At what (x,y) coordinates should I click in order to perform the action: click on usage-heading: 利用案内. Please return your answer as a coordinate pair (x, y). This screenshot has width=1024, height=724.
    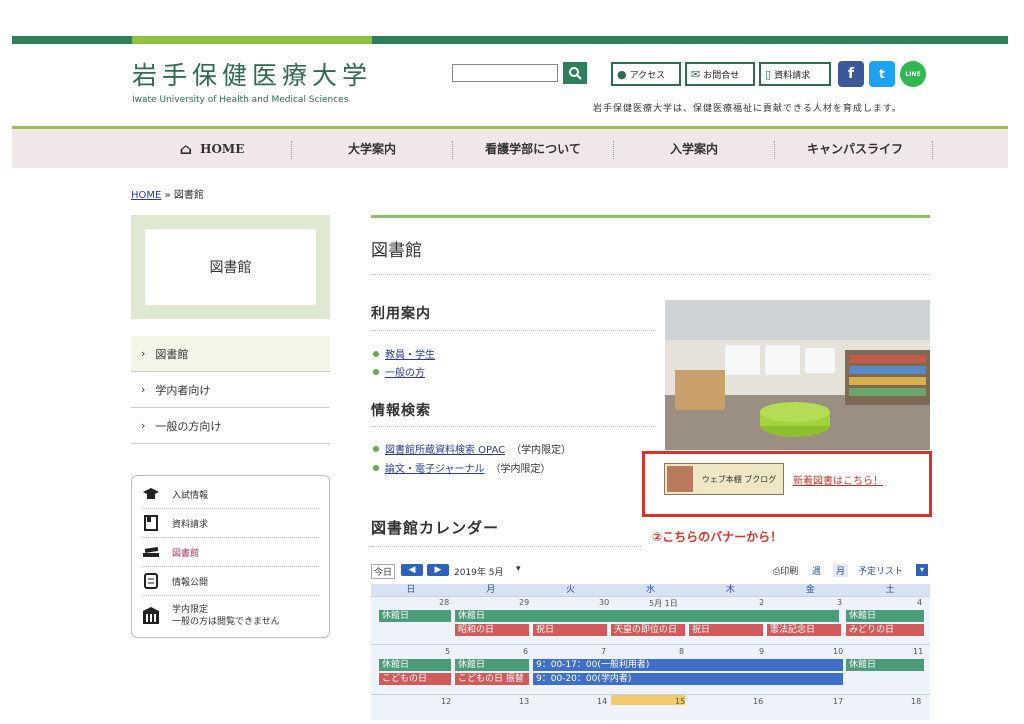
    Looking at the image, I should click on (401, 314).